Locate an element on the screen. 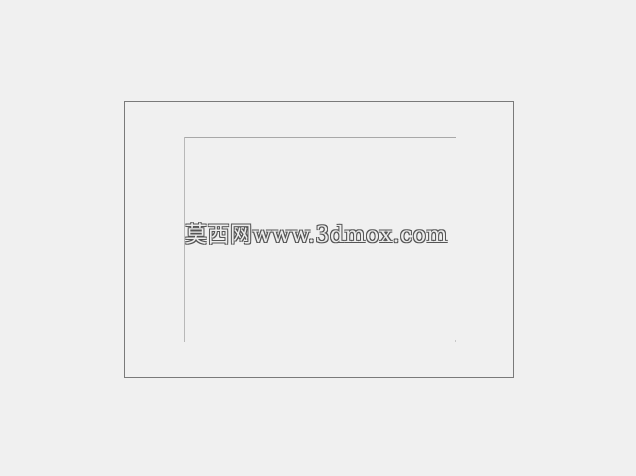  inner-frame-top-edge is located at coordinates (320, 137).